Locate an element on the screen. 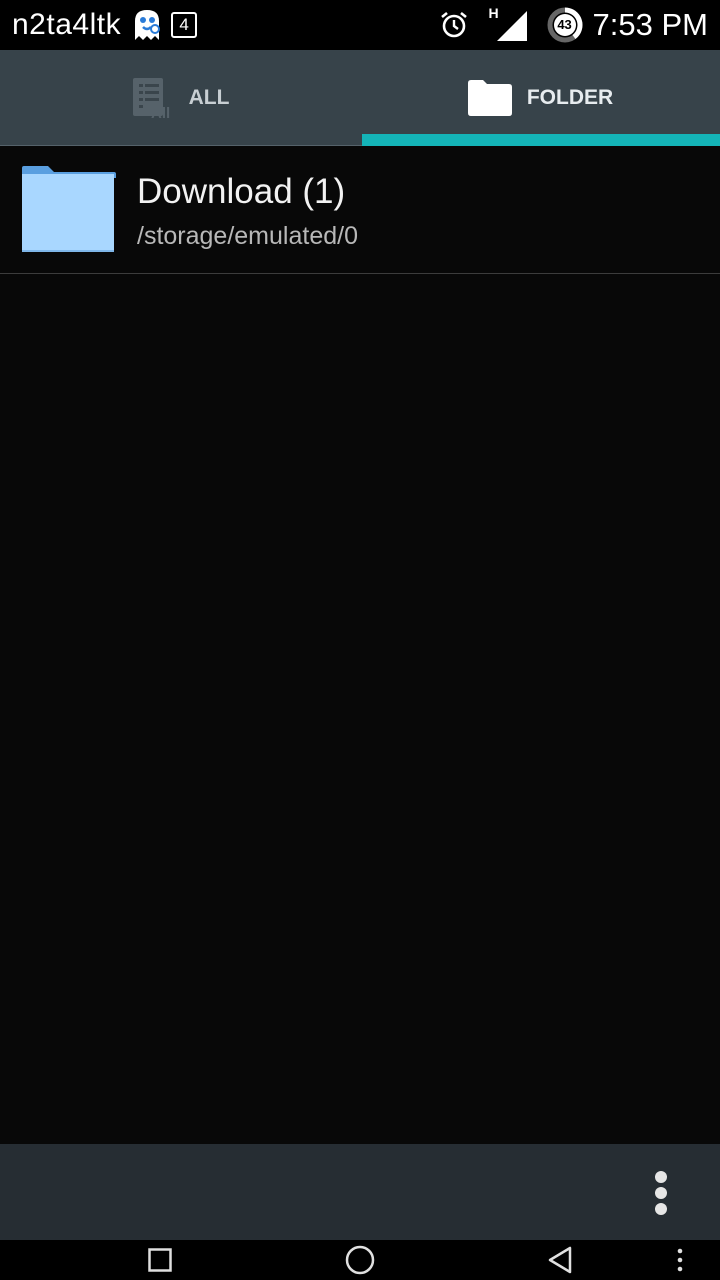 This screenshot has width=720, height=1280. tab-bar: All ALL FOLDER is located at coordinates (360, 98).